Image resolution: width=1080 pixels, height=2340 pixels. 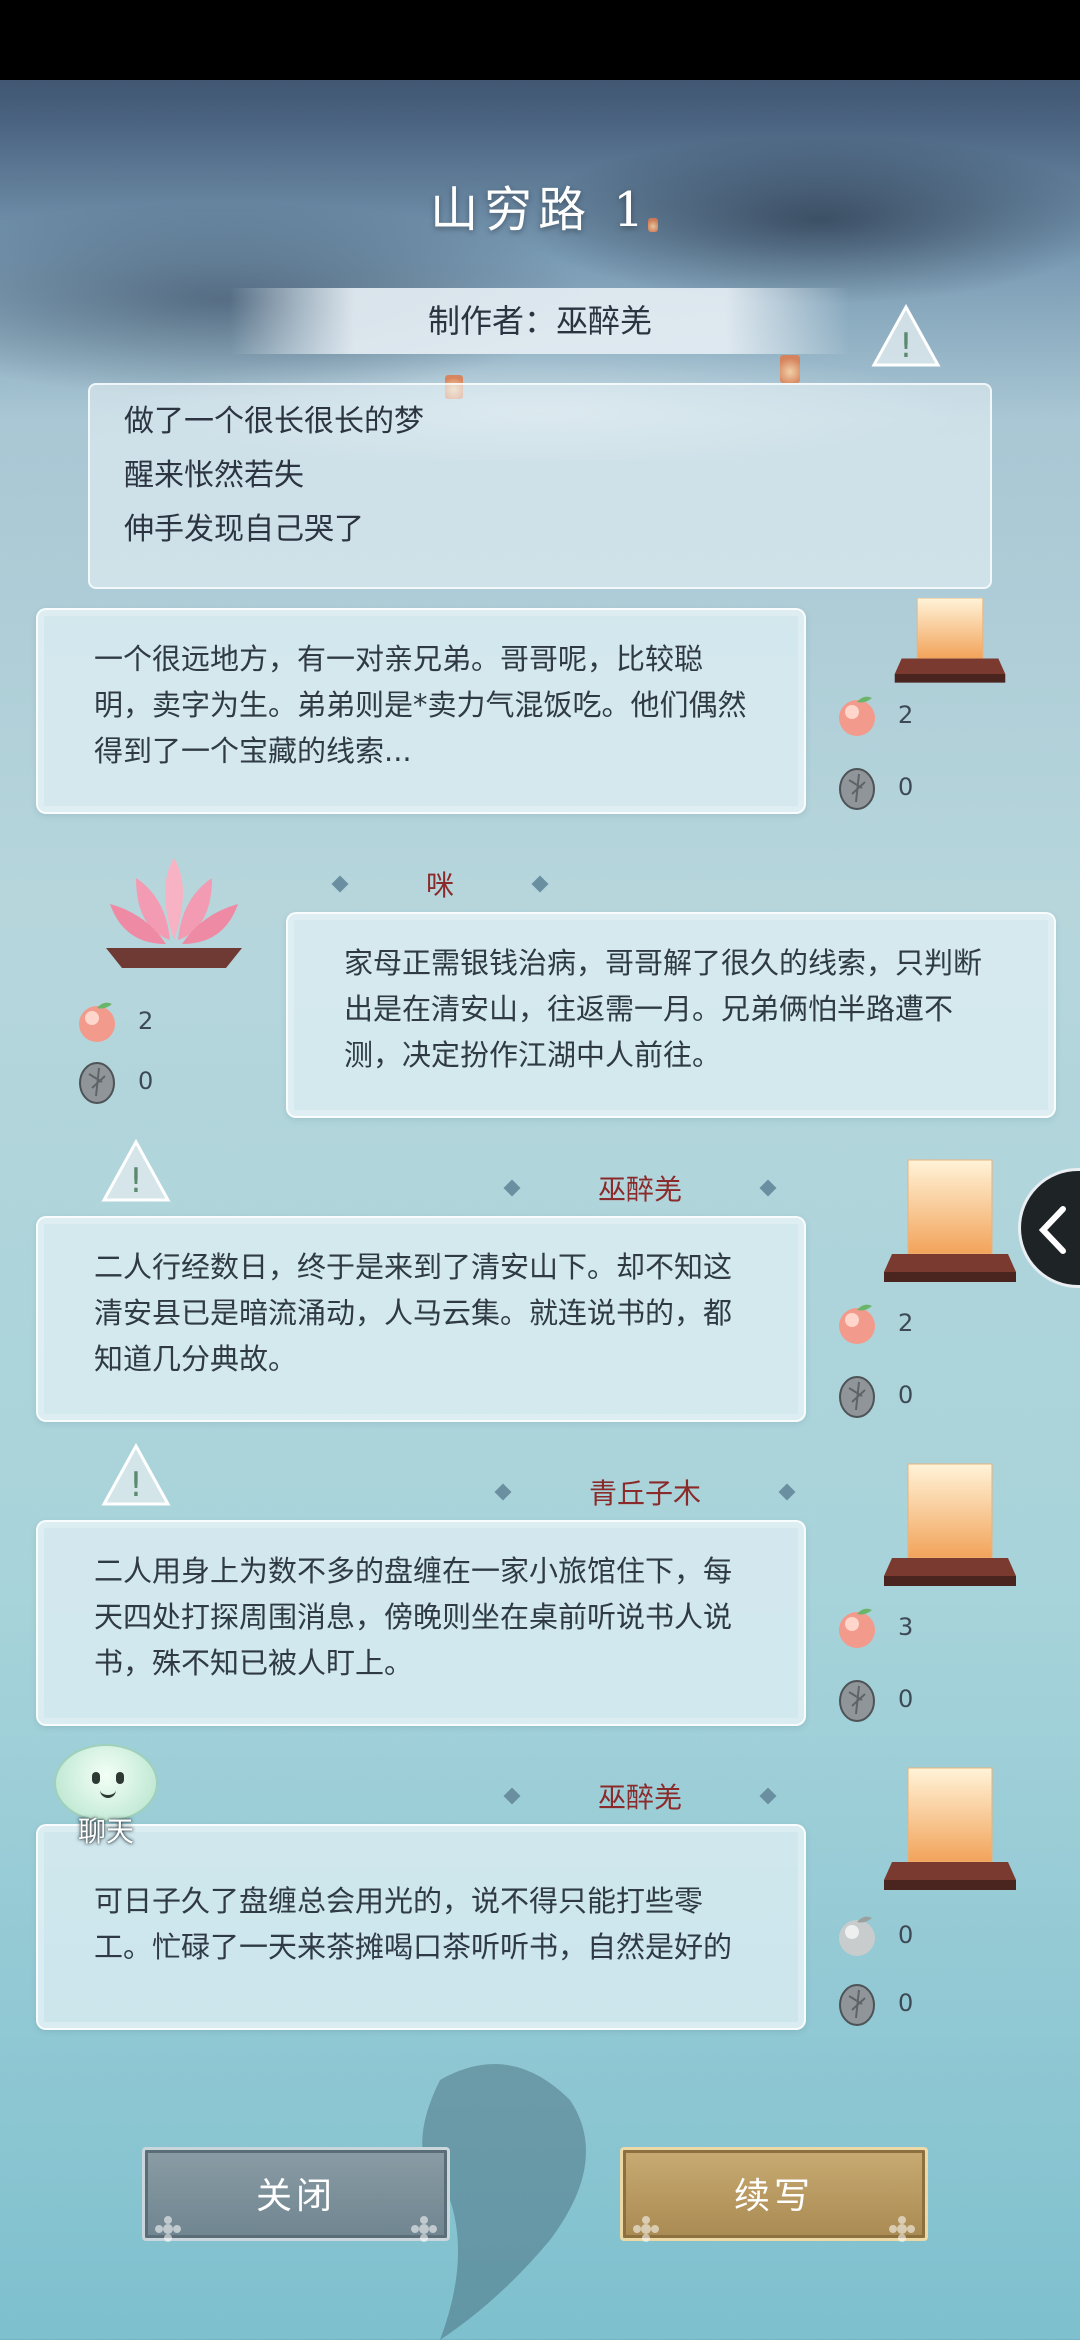 What do you see at coordinates (540, 210) in the screenshot?
I see `page-title: 山穷路 1` at bounding box center [540, 210].